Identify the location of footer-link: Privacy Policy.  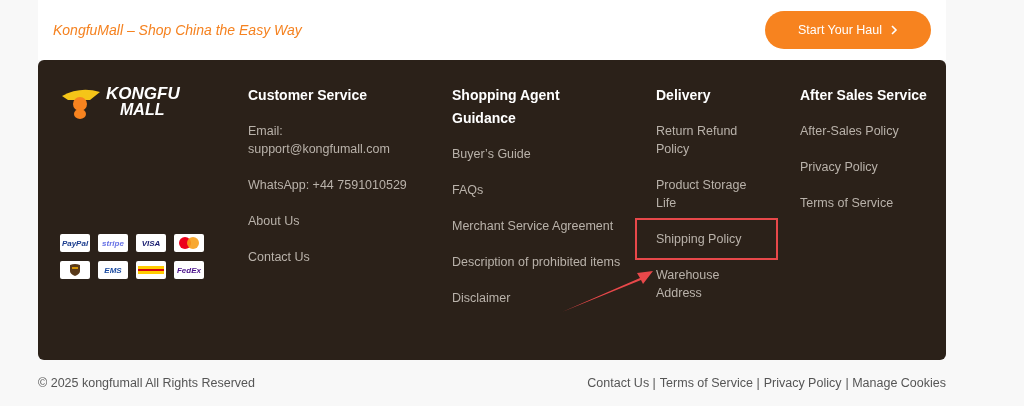
(860, 167).